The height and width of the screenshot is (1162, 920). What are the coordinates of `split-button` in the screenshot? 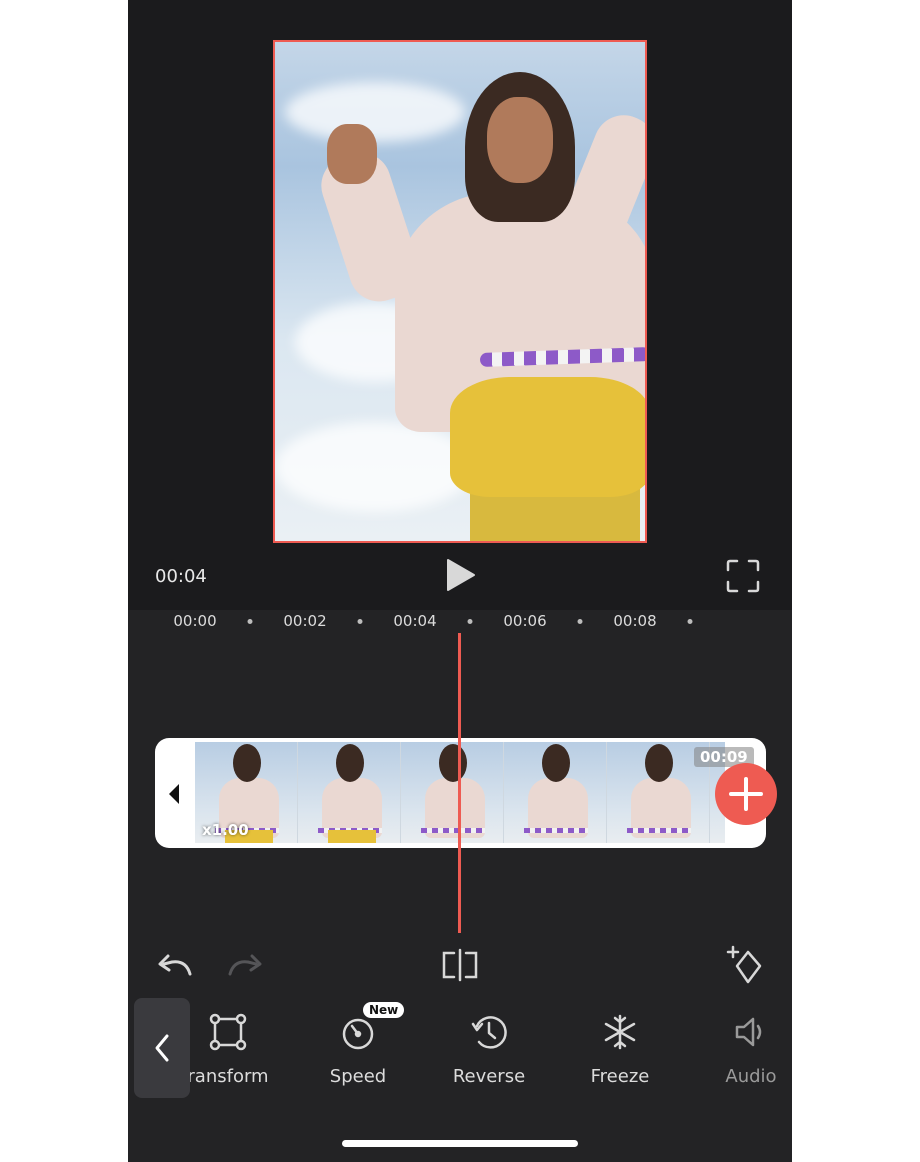 It's located at (460, 965).